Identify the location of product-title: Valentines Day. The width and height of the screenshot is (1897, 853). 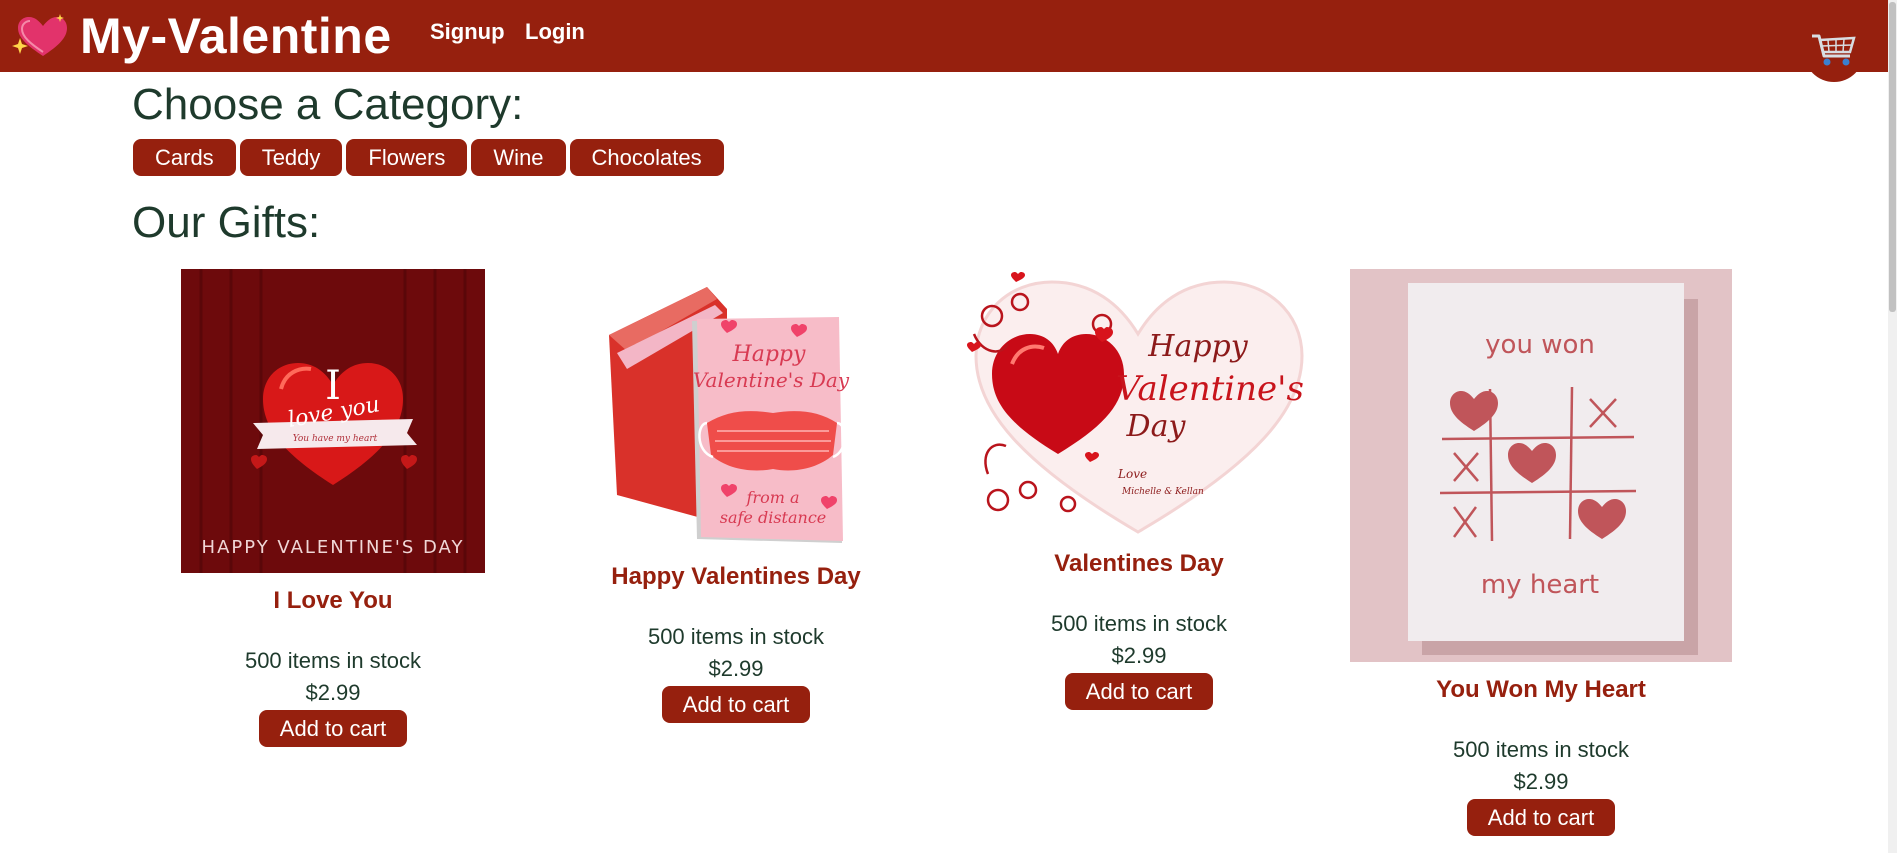
(1139, 564).